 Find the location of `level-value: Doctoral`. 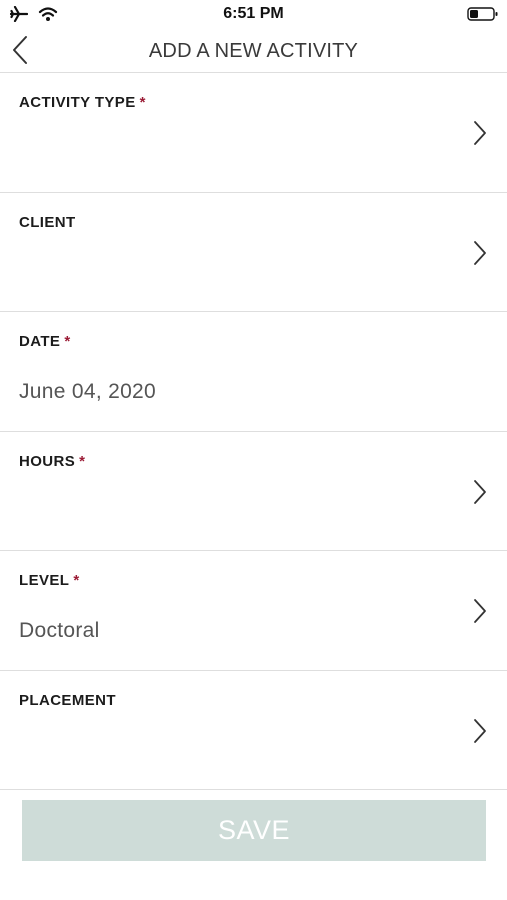

level-value: Doctoral is located at coordinates (59, 630).